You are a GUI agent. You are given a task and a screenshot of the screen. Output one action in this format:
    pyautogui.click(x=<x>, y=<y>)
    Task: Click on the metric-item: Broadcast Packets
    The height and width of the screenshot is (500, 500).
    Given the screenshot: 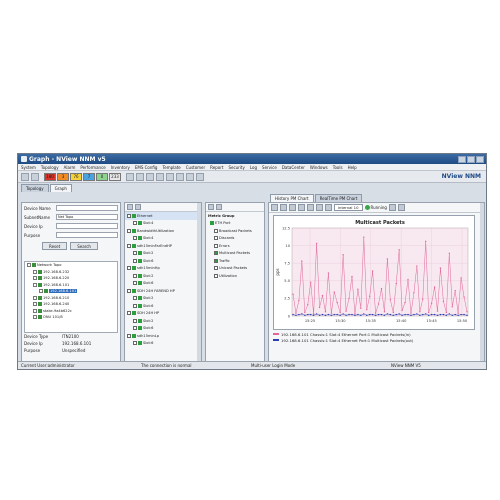 What is the action you would take?
    pyautogui.click(x=235, y=231)
    